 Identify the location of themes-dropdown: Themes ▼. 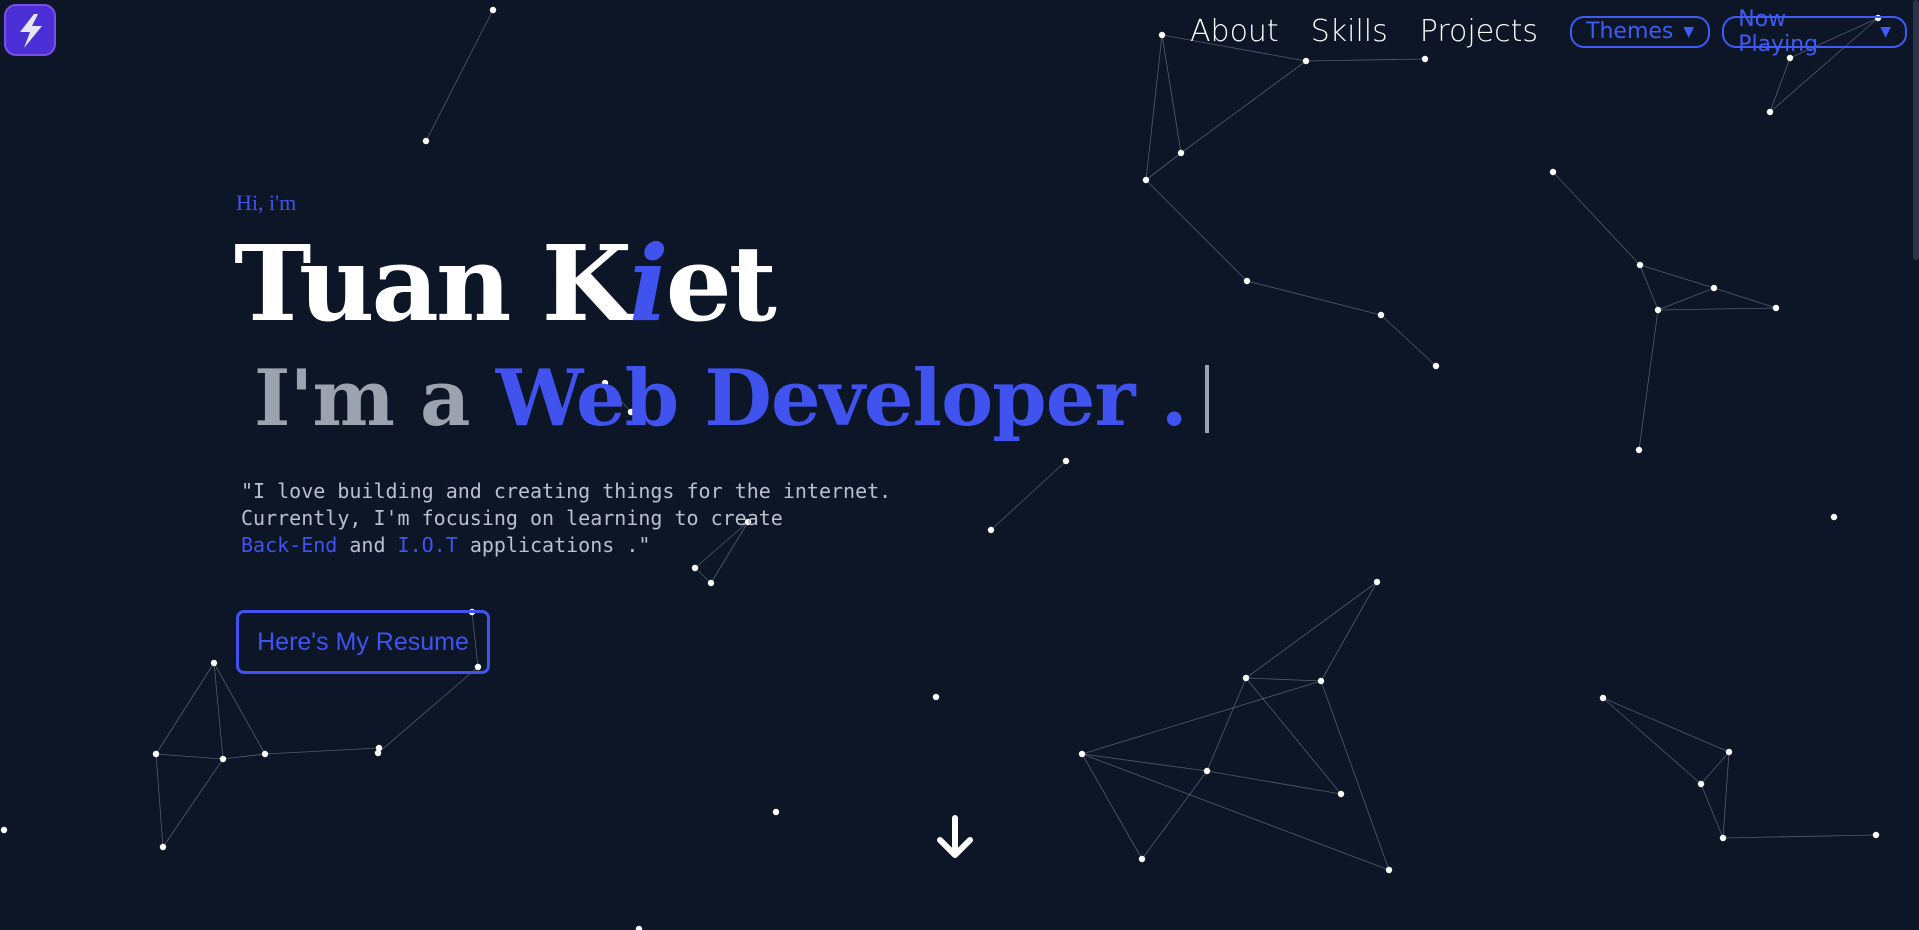
(1640, 31).